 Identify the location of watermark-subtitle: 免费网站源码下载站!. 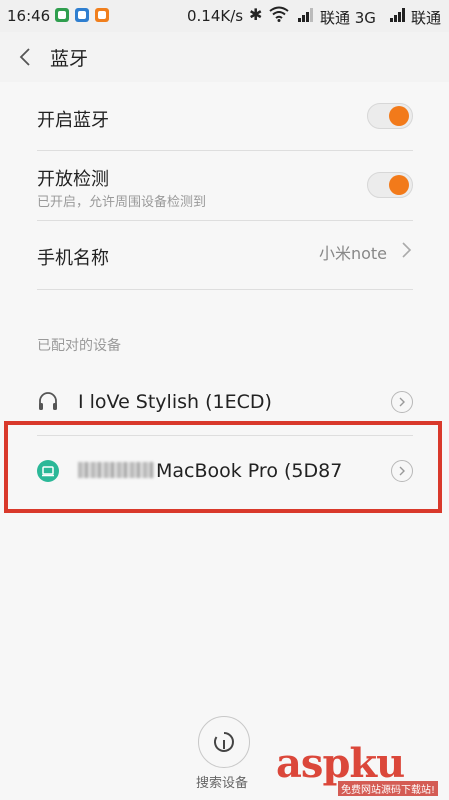
(388, 788).